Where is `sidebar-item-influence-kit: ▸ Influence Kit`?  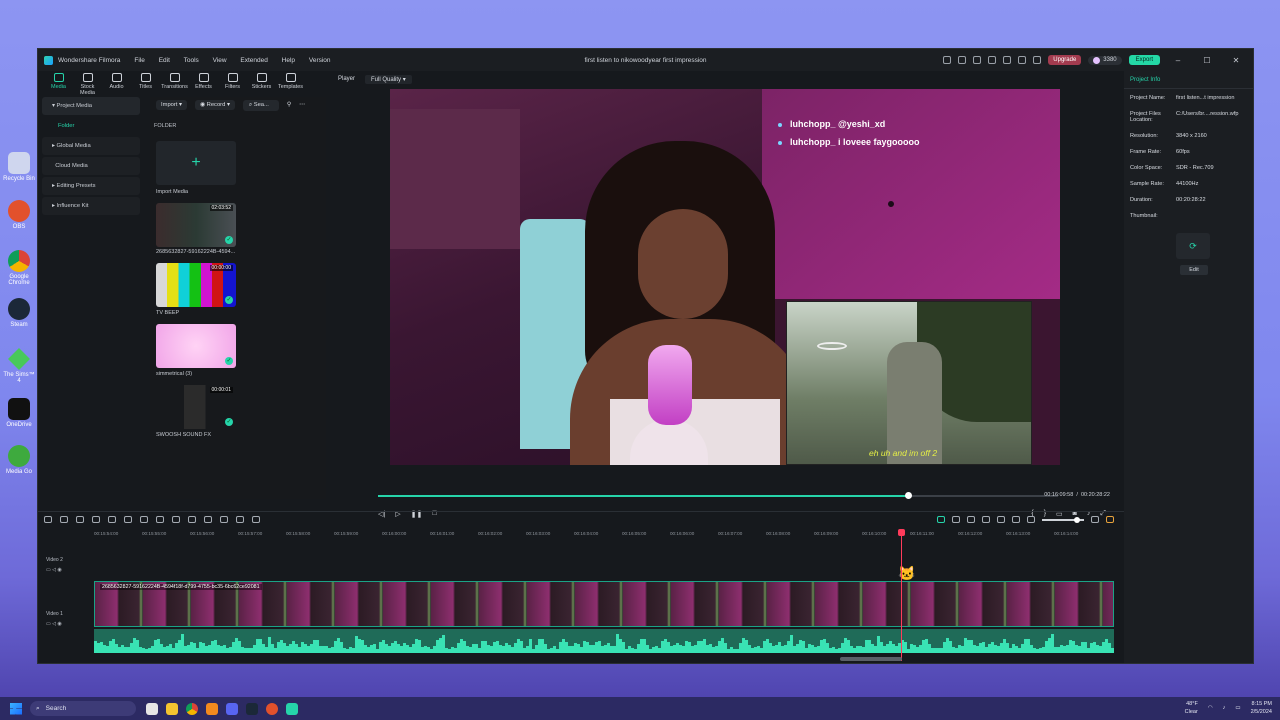 sidebar-item-influence-kit: ▸ Influence Kit is located at coordinates (91, 206).